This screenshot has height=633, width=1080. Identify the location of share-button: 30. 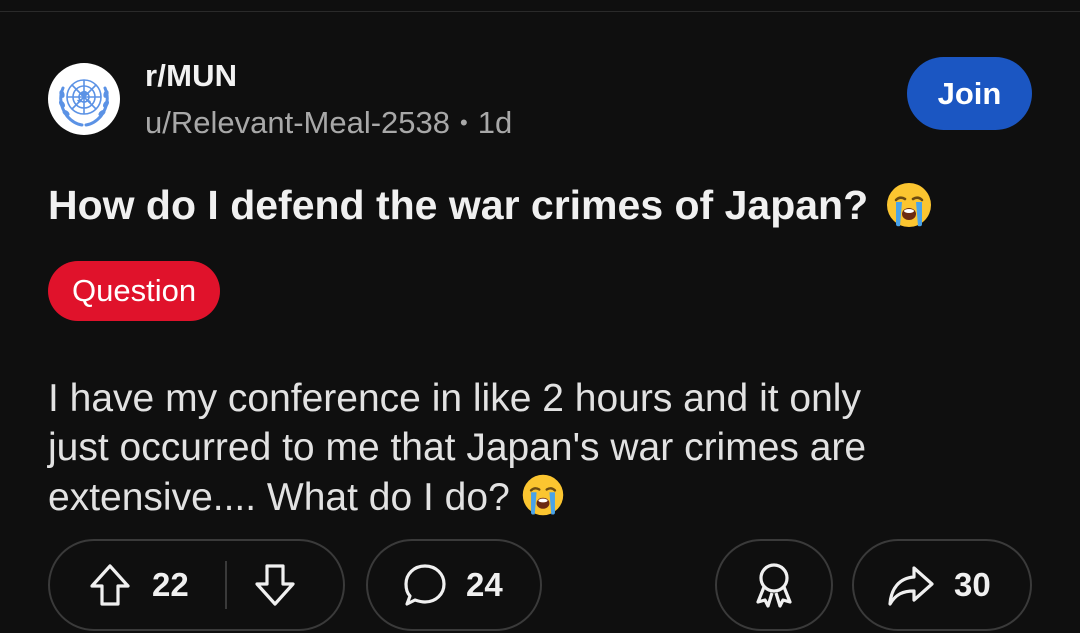
(942, 585).